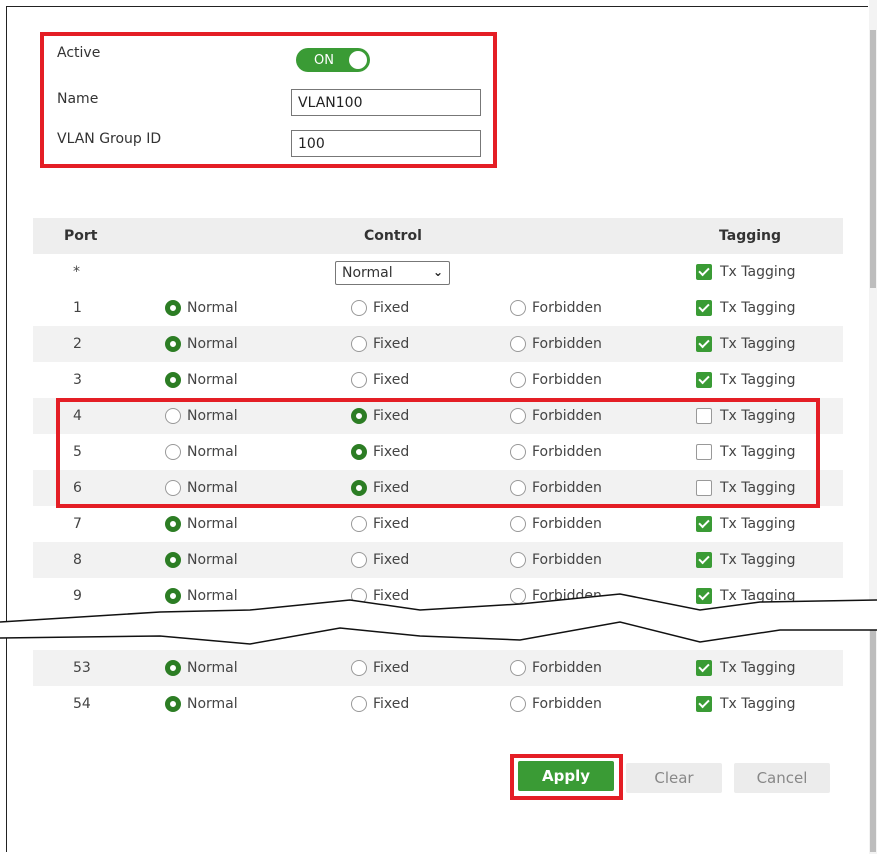 This screenshot has width=877, height=854. What do you see at coordinates (268, 100) in the screenshot?
I see `highlight-box-settings` at bounding box center [268, 100].